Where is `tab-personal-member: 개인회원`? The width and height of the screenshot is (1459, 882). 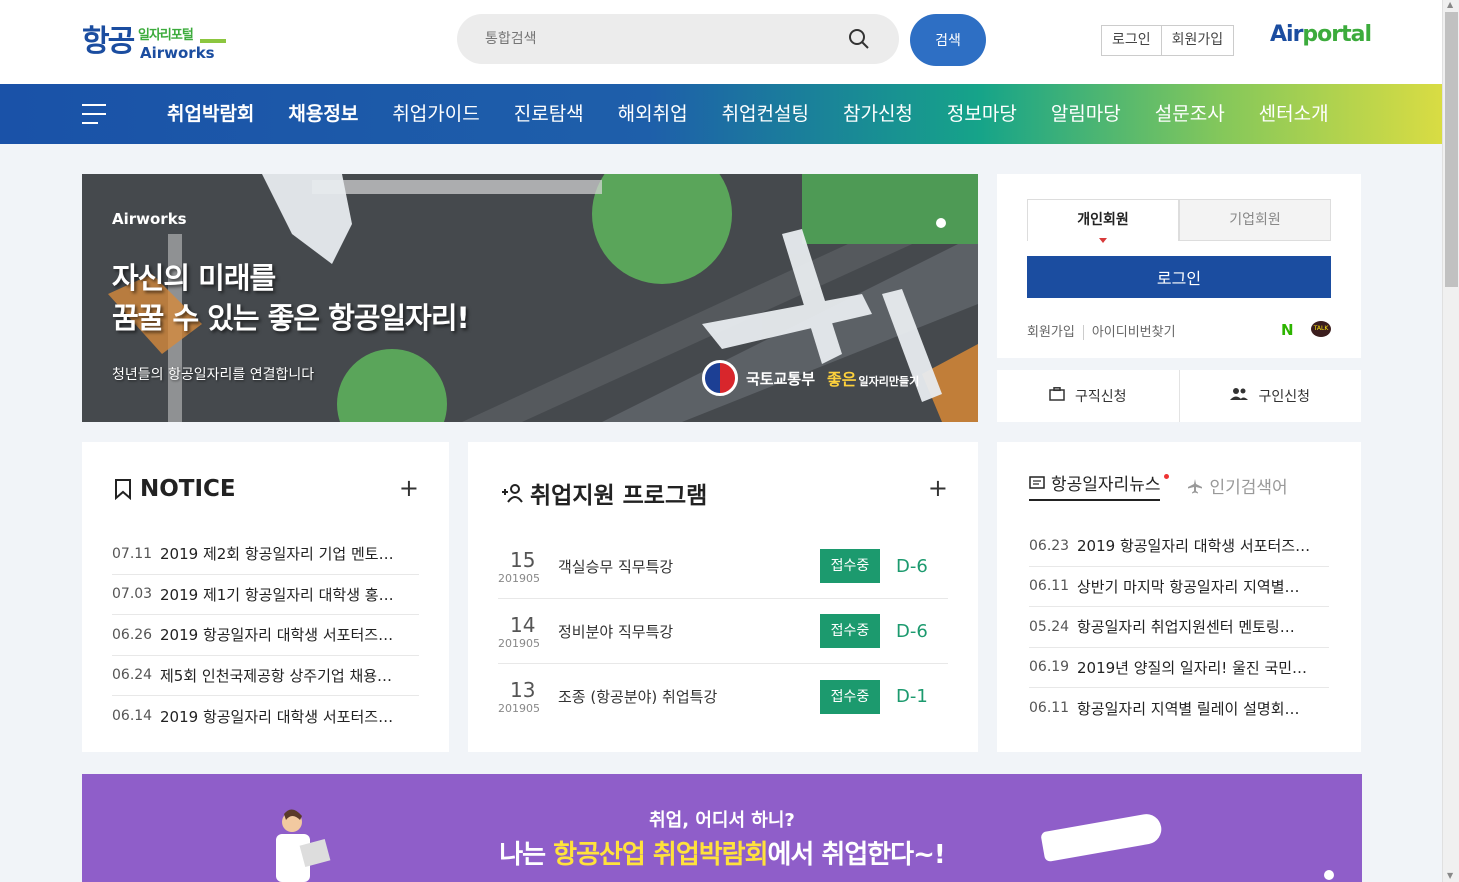 tab-personal-member: 개인회원 is located at coordinates (1103, 221).